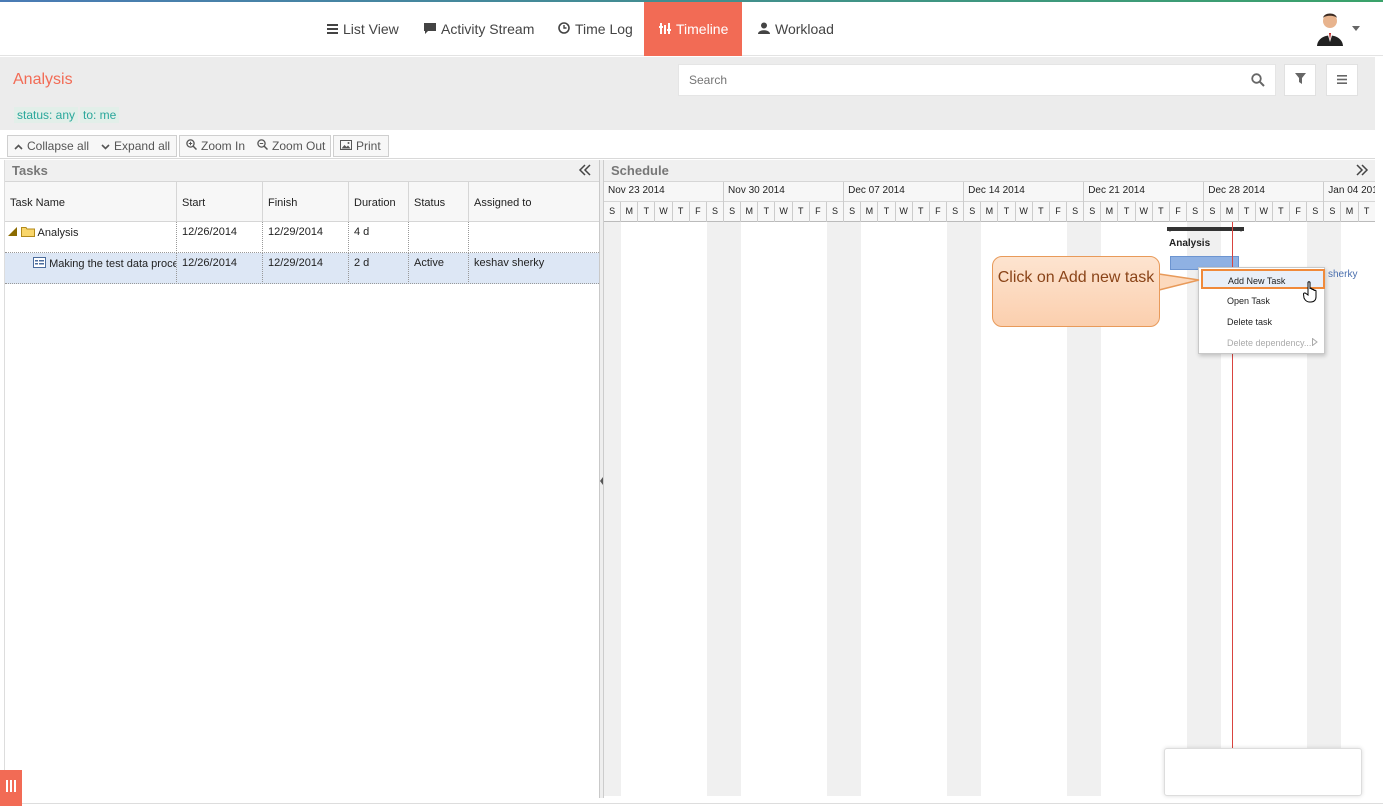 This screenshot has height=809, width=1383. What do you see at coordinates (368, 146) in the screenshot?
I see `print-label: Print` at bounding box center [368, 146].